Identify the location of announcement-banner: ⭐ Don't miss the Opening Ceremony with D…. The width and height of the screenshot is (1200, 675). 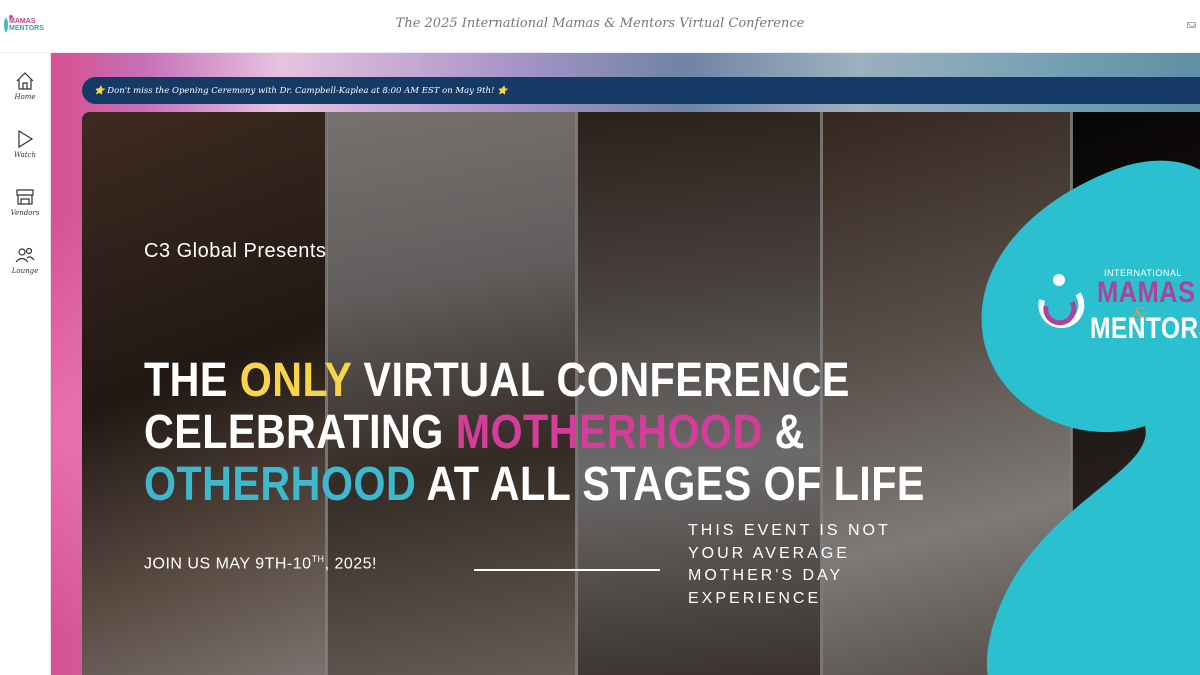
(641, 90).